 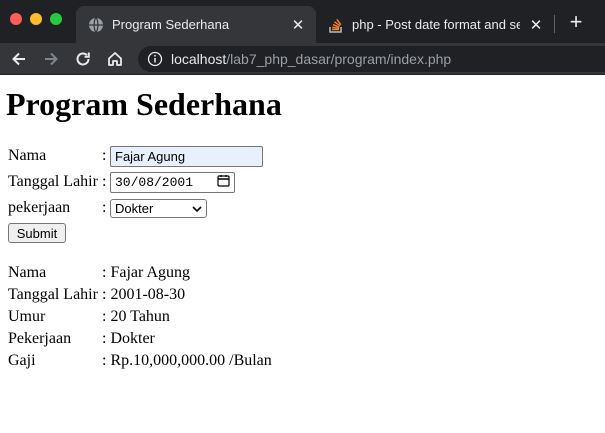 What do you see at coordinates (186, 156) in the screenshot?
I see `nama-input: Fajar Agung` at bounding box center [186, 156].